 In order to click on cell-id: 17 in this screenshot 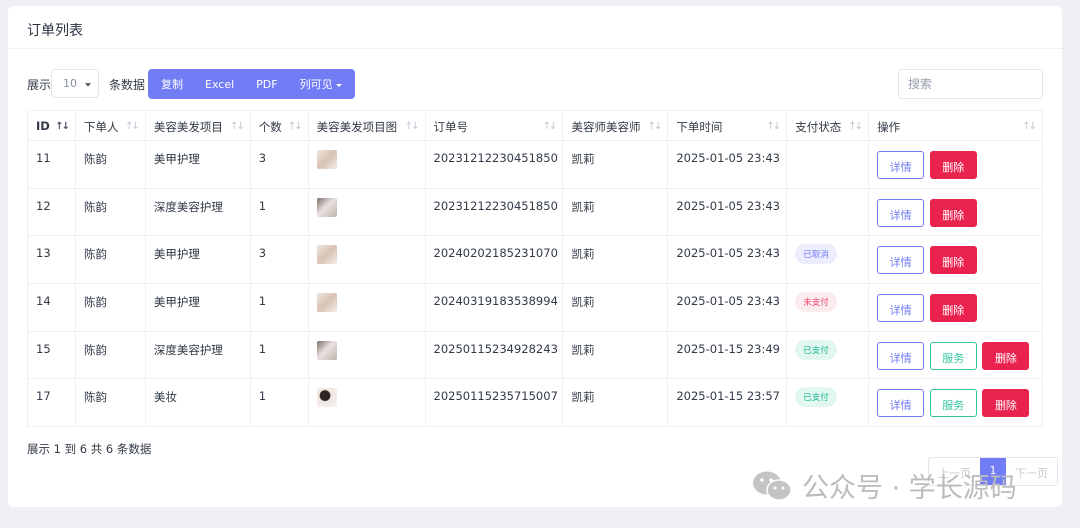, I will do `click(51, 403)`.